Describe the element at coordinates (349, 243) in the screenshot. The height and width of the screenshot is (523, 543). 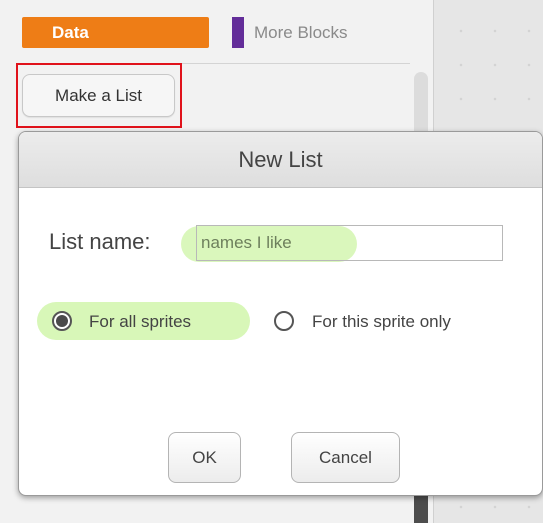
I see `list-name-input` at that location.